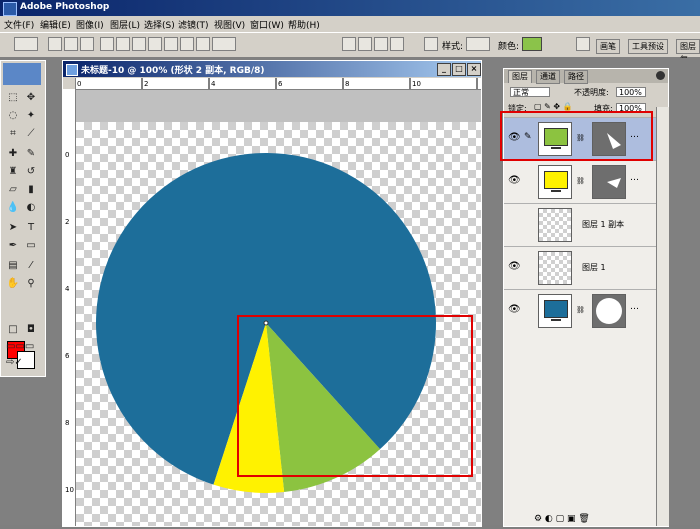 Image resolution: width=700 pixels, height=529 pixels. Describe the element at coordinates (397, 44) in the screenshot. I see `exclude-shape-icon` at that location.